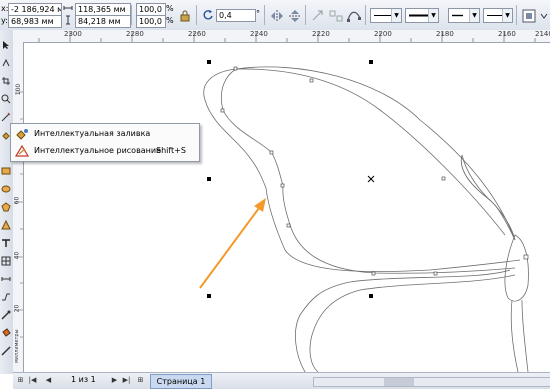 The width and height of the screenshot is (550, 389). Describe the element at coordinates (73, 34) in the screenshot. I see `ruler-label: 2300` at that location.